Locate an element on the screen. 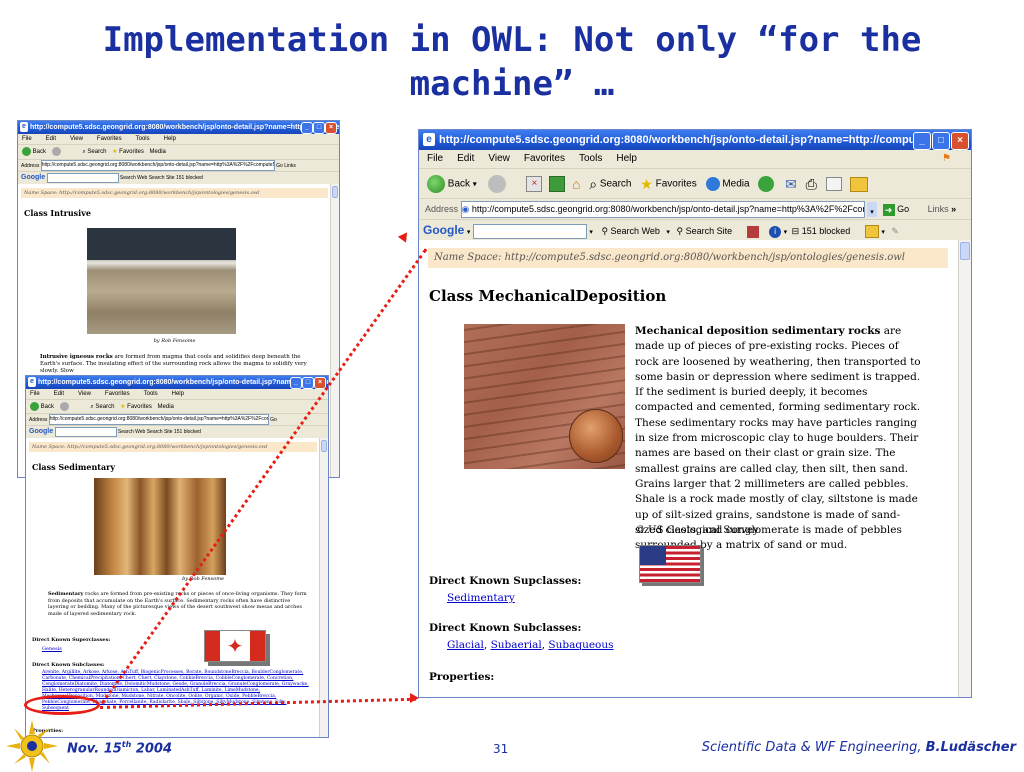 The height and width of the screenshot is (772, 1024). links-label: Links is located at coordinates (938, 209).